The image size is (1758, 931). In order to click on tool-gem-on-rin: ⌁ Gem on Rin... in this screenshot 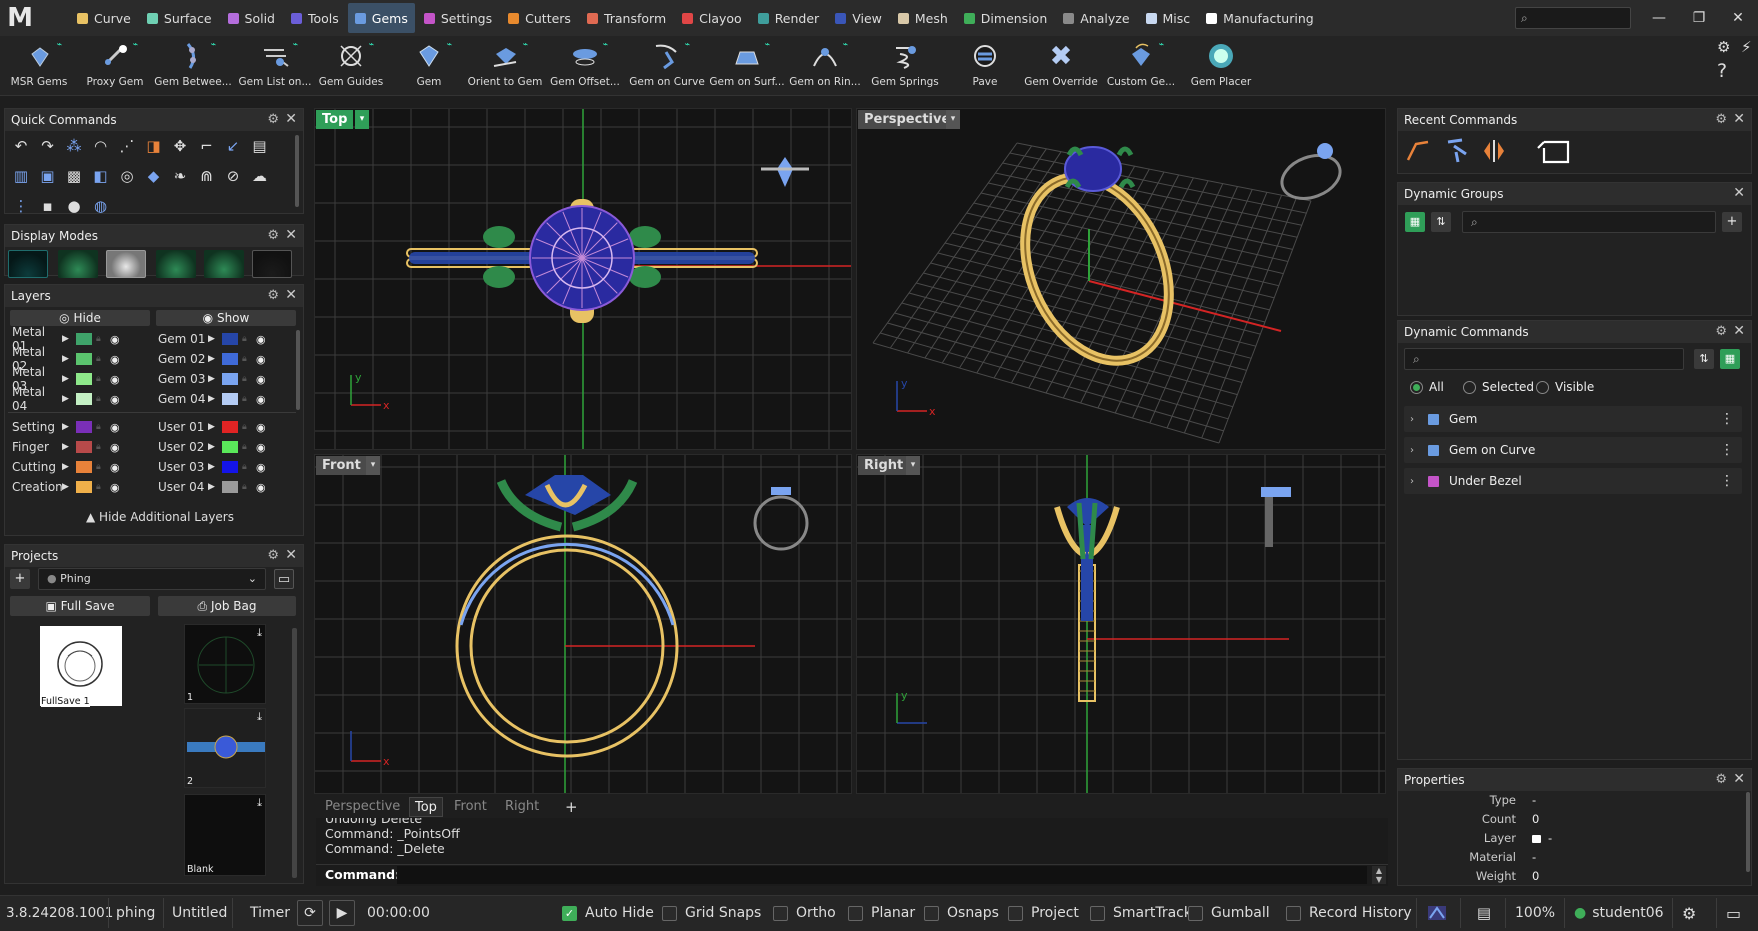, I will do `click(825, 66)`.